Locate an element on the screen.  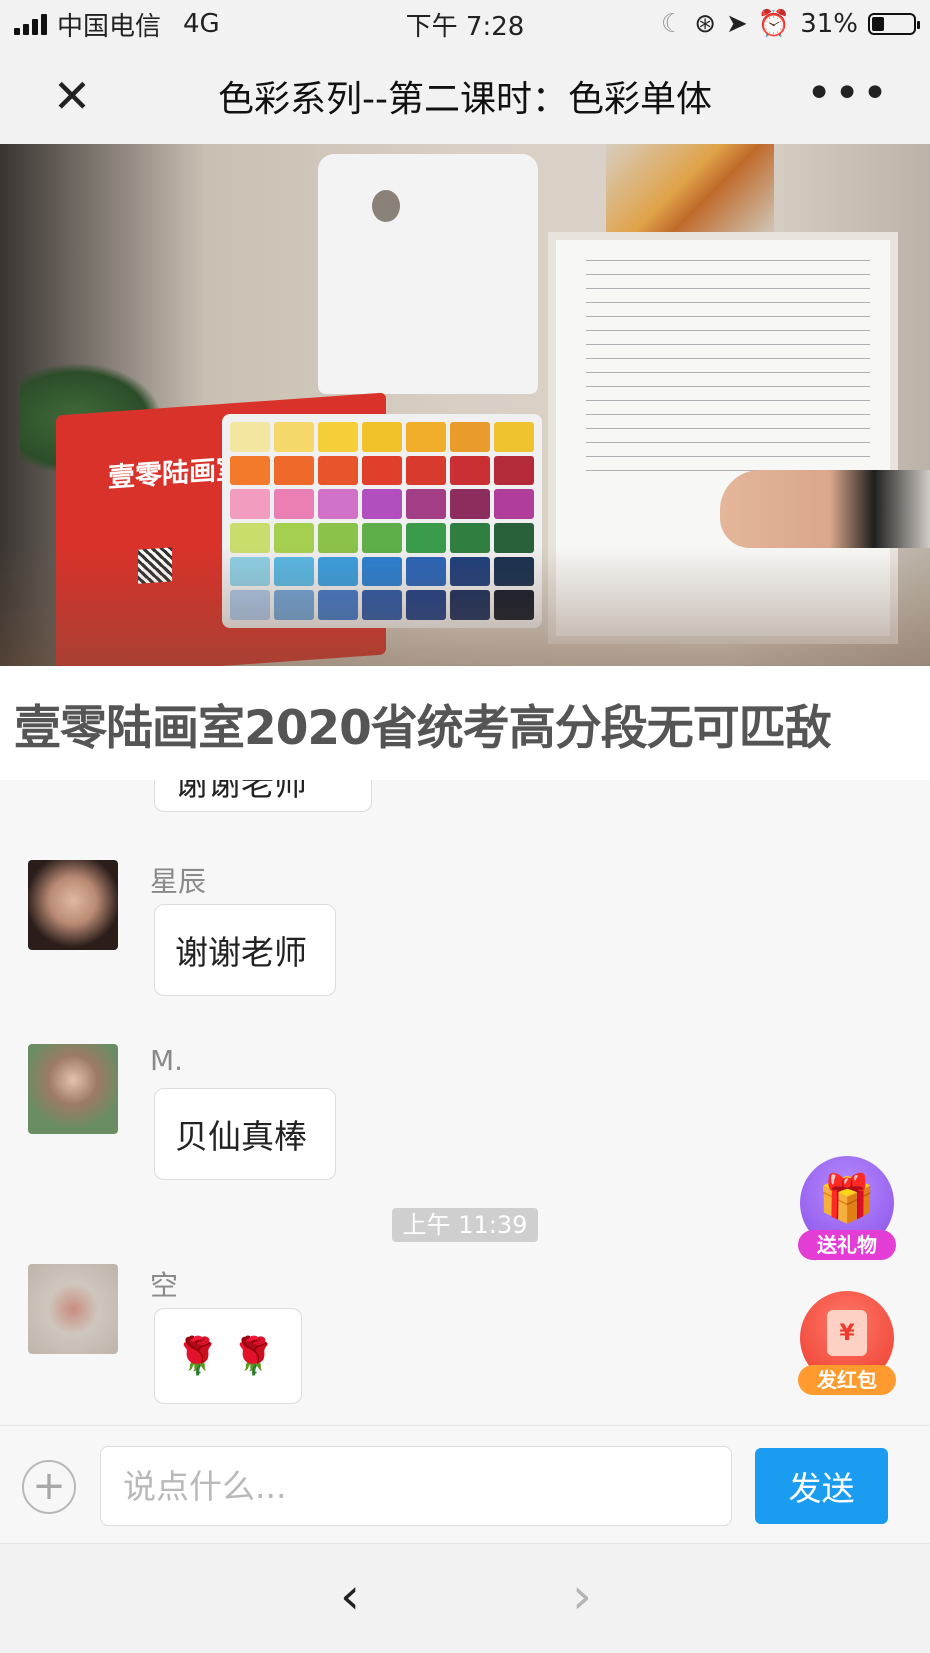
back-icon: ‹ is located at coordinates (350, 1596).